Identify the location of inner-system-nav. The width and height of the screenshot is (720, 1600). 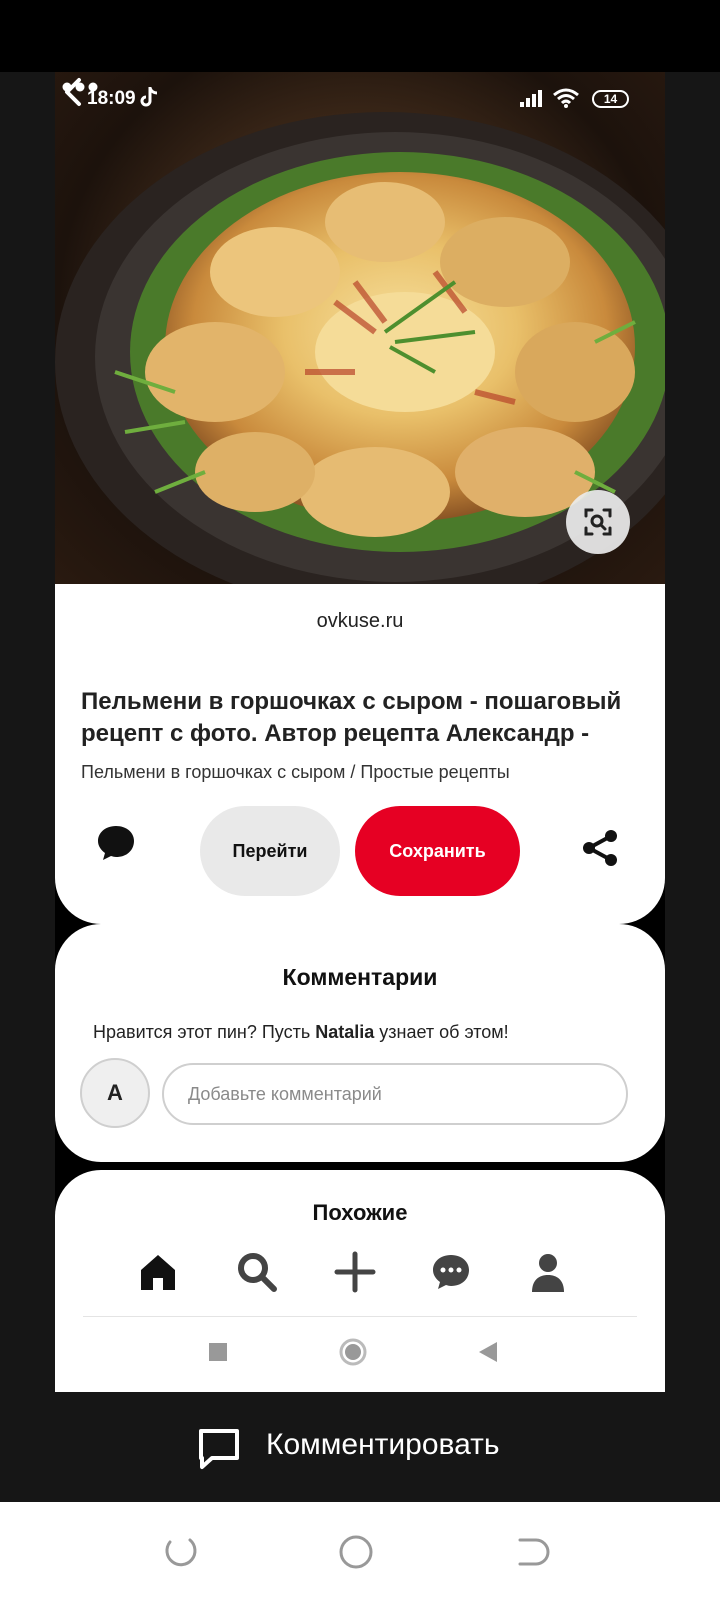
(360, 1355).